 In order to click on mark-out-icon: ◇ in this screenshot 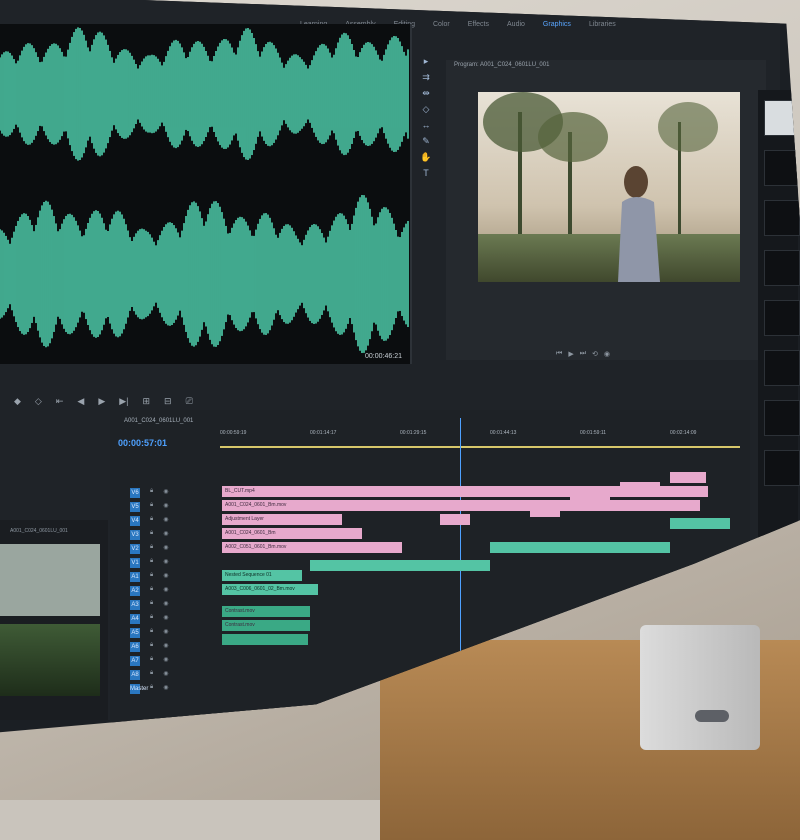, I will do `click(38, 401)`.